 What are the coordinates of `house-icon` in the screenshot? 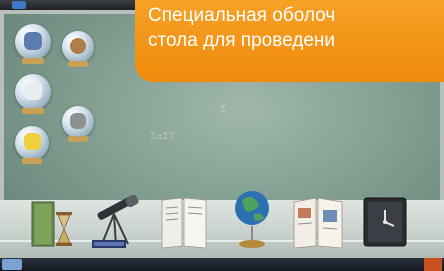 It's located at (33, 94).